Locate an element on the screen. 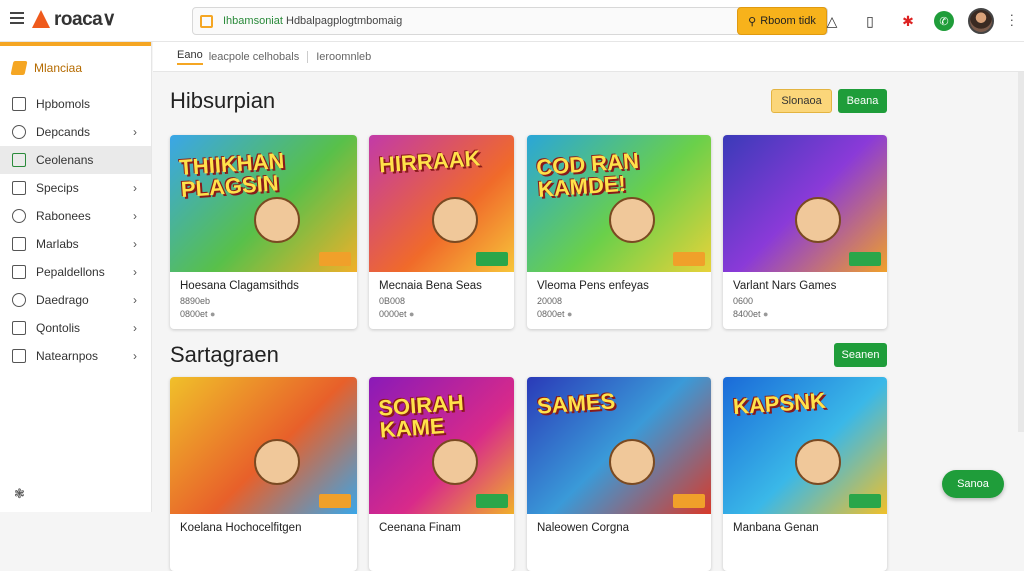 This screenshot has height=571, width=1024. sidebar-item: Depcands › is located at coordinates (75, 132).